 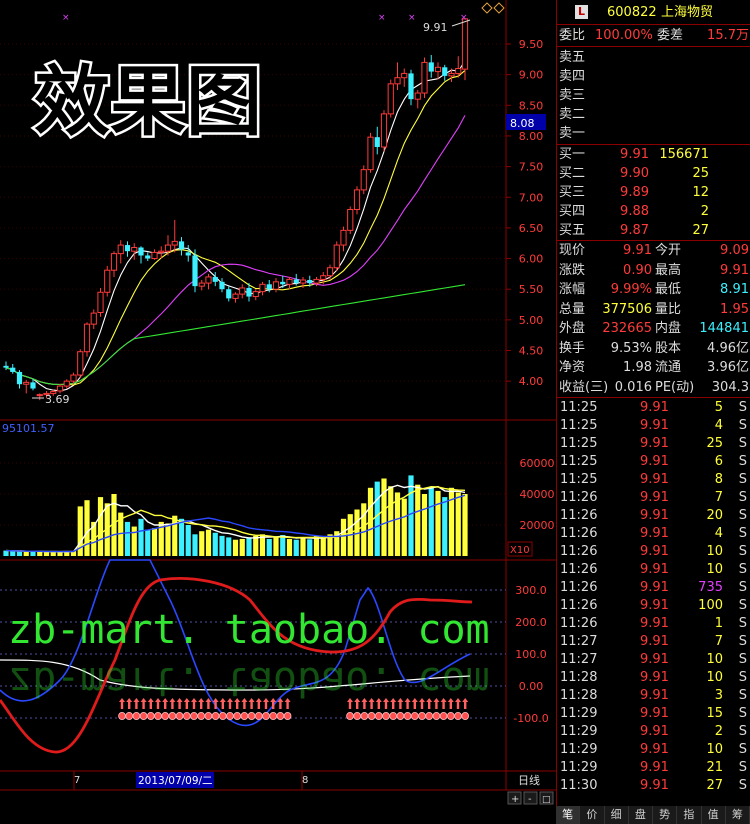 What do you see at coordinates (572, 230) in the screenshot?
I see `bid-label: 买五` at bounding box center [572, 230].